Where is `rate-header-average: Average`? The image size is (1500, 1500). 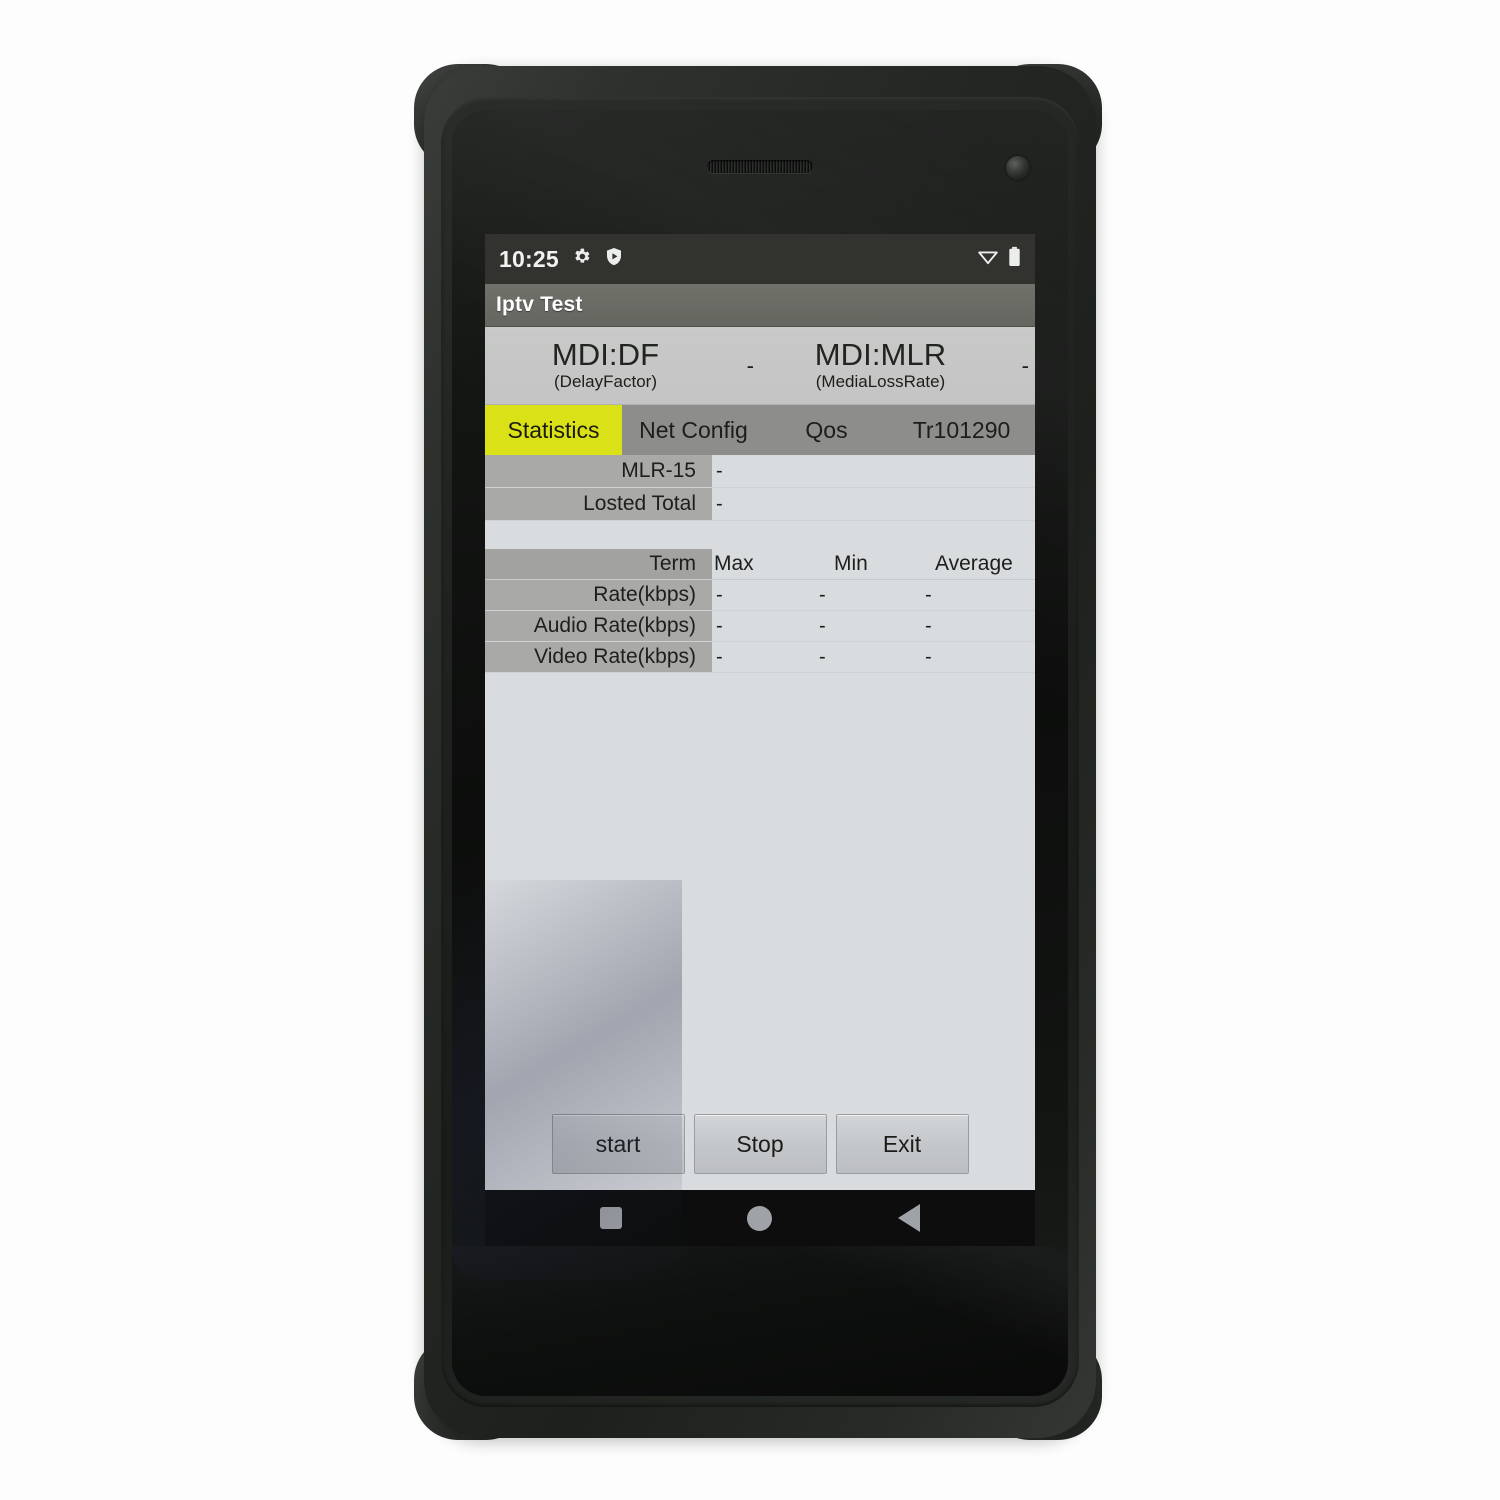 rate-header-average: Average is located at coordinates (977, 564).